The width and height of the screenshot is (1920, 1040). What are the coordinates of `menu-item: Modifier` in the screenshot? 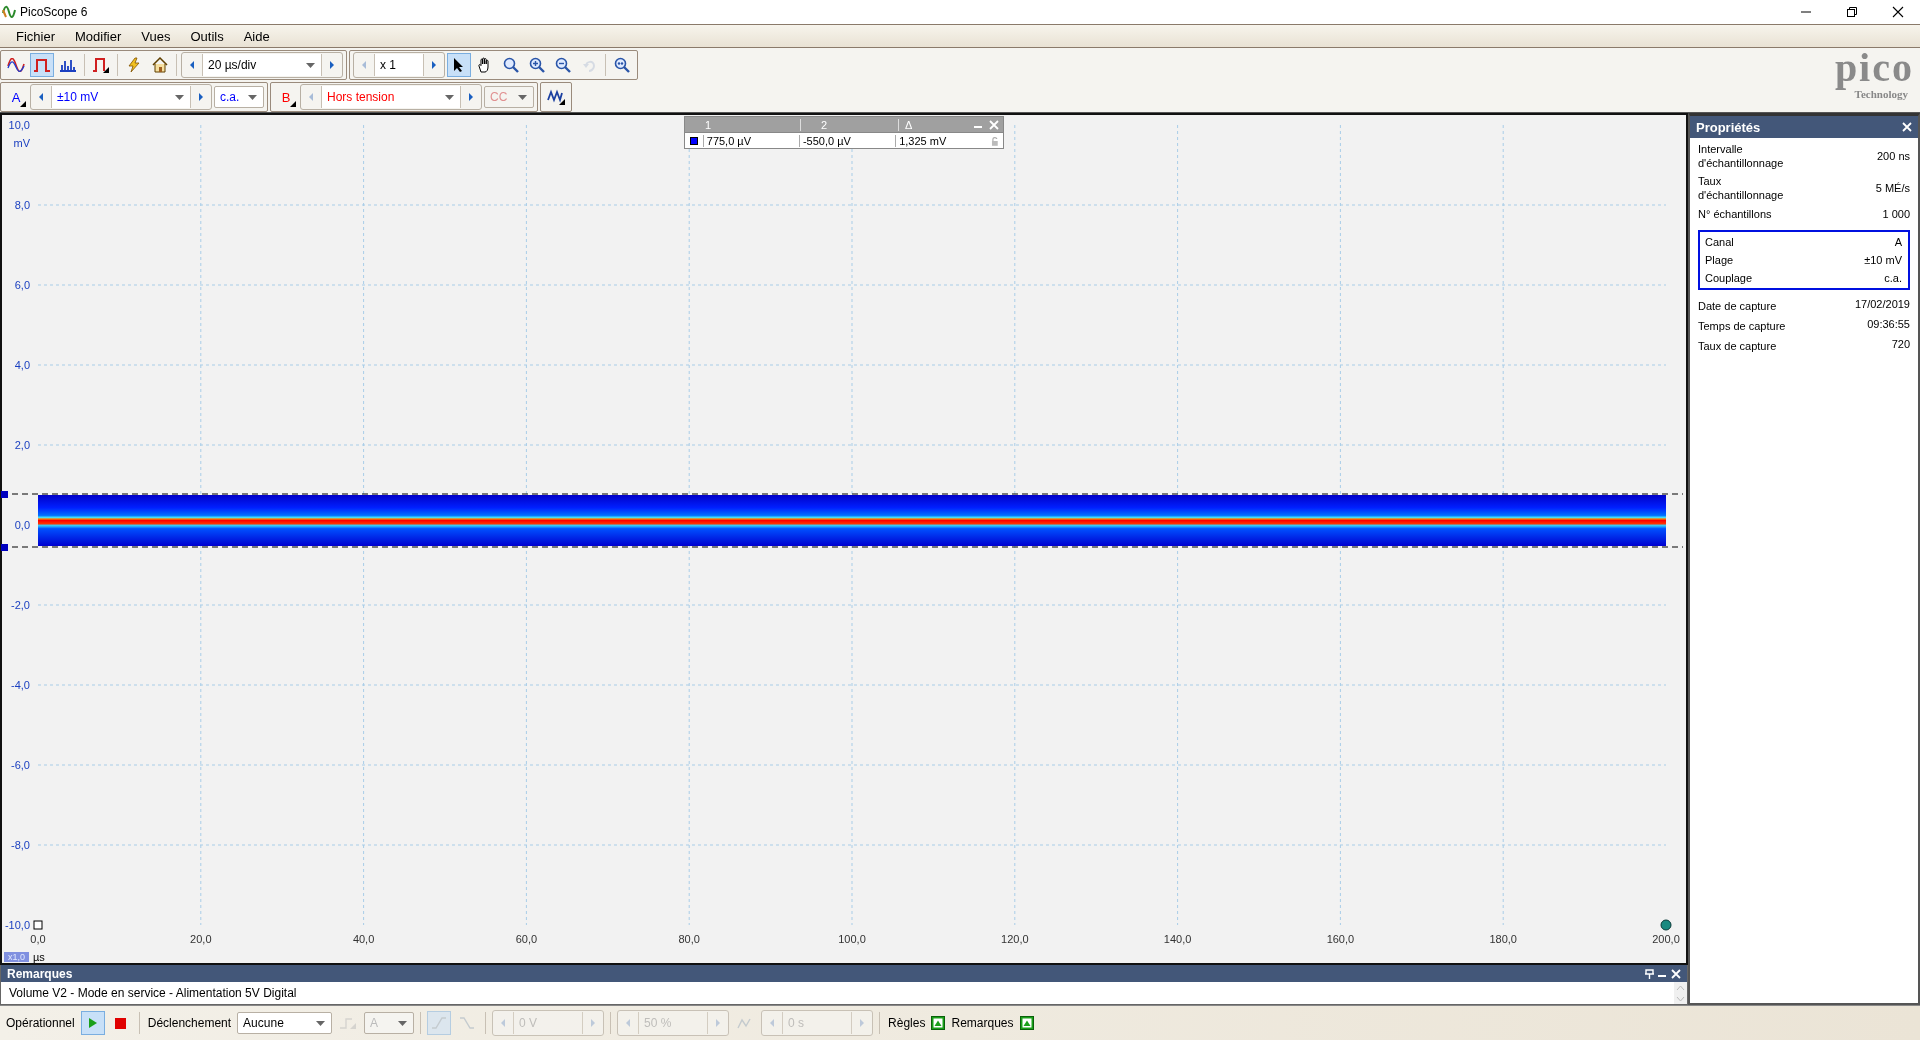 It's located at (98, 36).